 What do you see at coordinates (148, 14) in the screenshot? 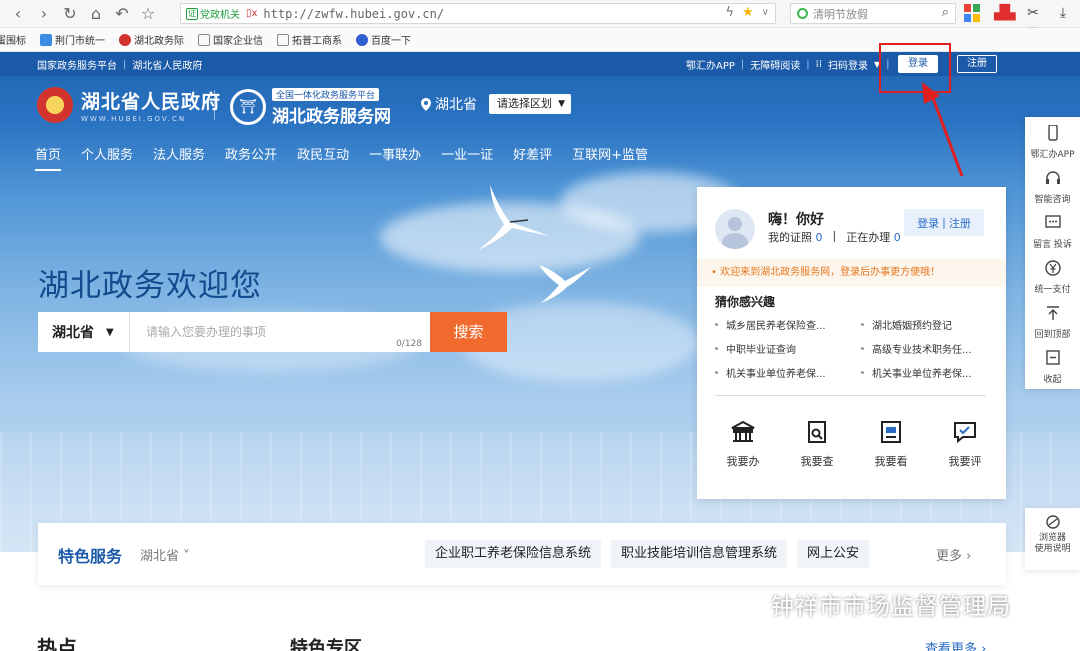
I see `favorite-button: ☆` at bounding box center [148, 14].